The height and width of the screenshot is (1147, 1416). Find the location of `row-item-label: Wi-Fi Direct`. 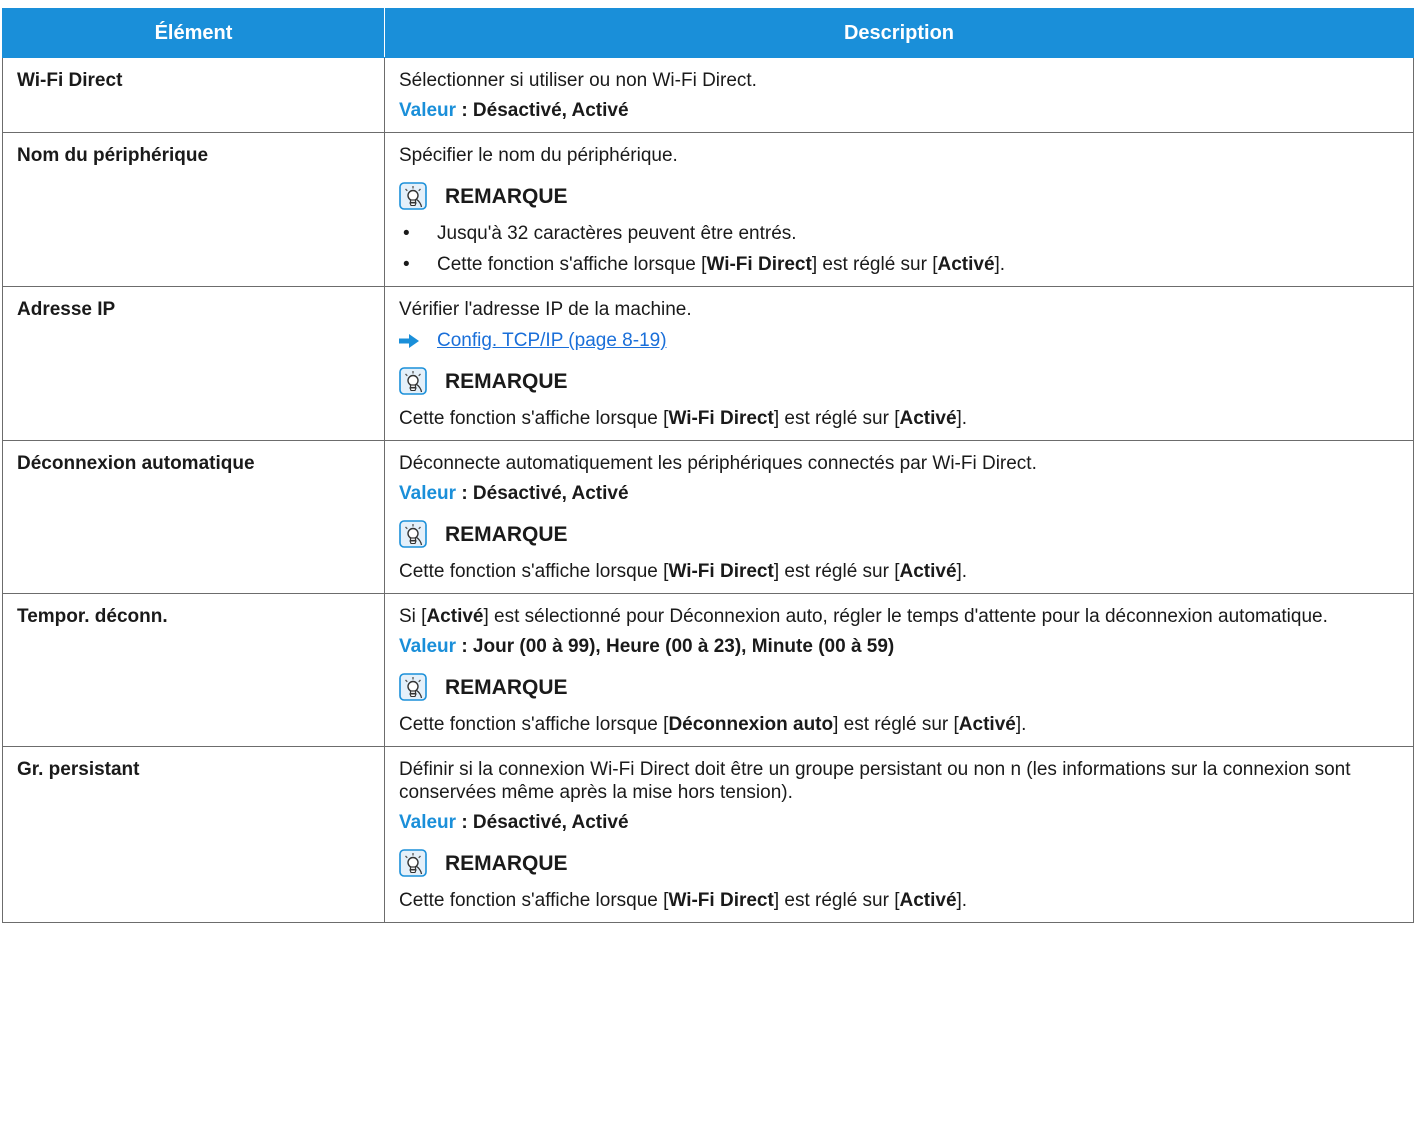

row-item-label: Wi-Fi Direct is located at coordinates (193, 95).